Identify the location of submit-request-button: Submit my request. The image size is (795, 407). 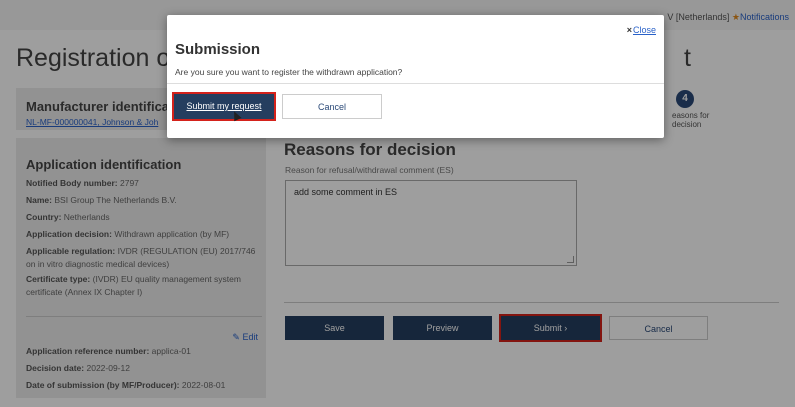
(224, 106).